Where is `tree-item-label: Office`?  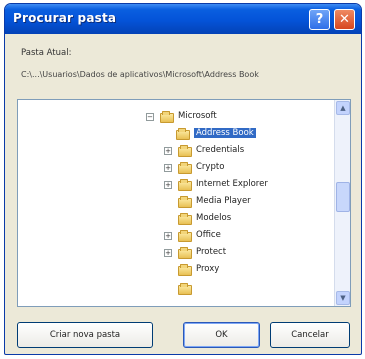 tree-item-label: Office is located at coordinates (208, 235).